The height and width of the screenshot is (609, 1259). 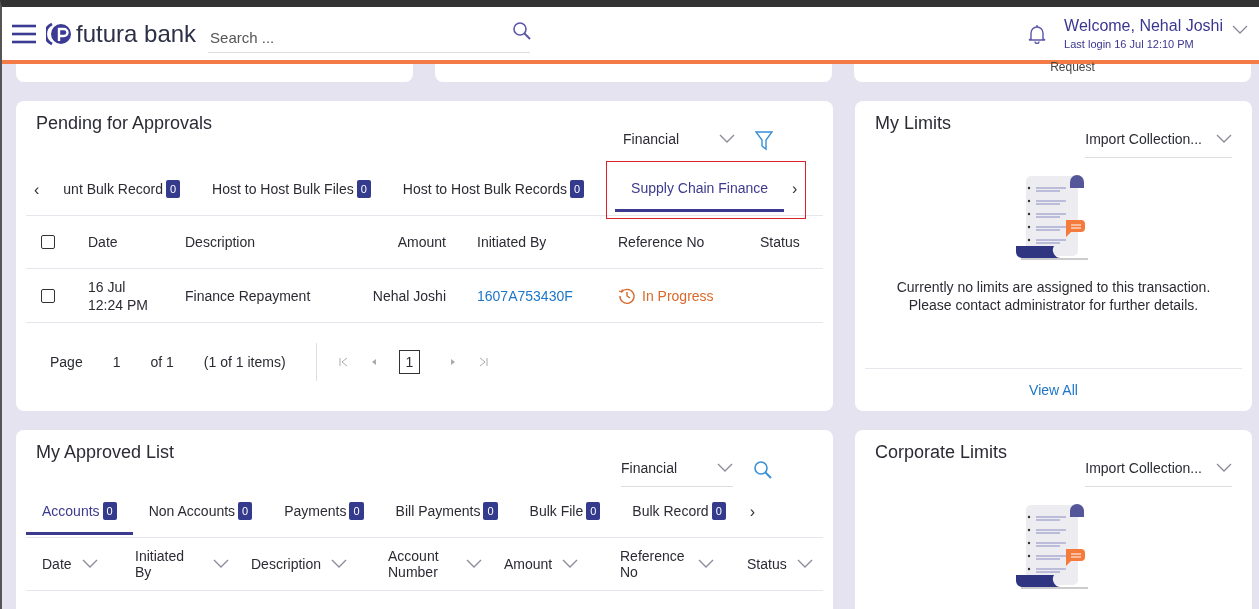 I want to click on tab: Bill Payments 0, so click(x=446, y=512).